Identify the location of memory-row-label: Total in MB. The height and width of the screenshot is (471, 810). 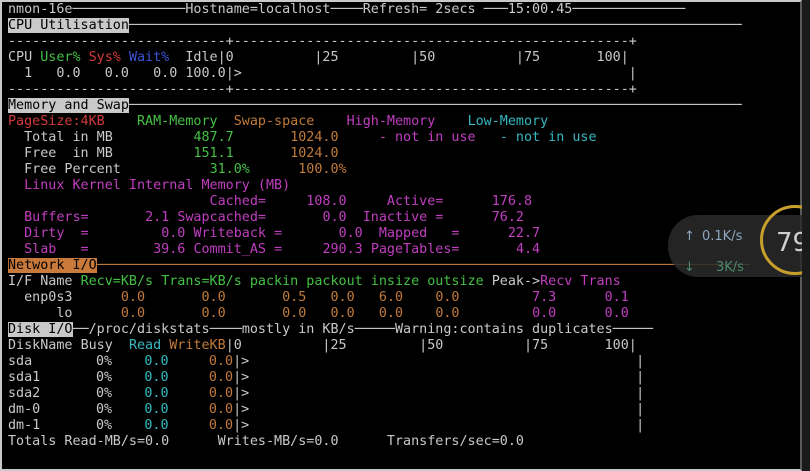
(68, 137).